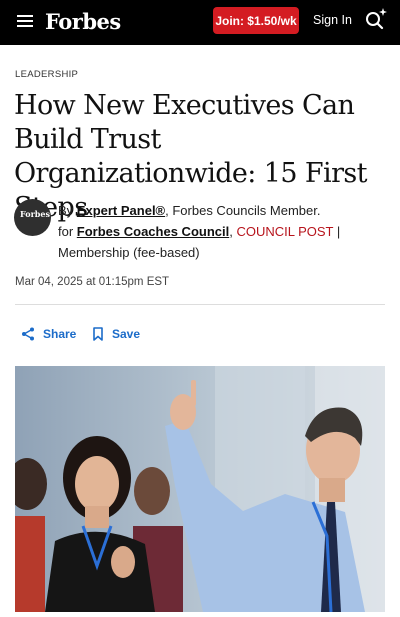 This screenshot has width=400, height=617. Describe the element at coordinates (256, 20) in the screenshot. I see `join-subscription-button: Join: $1.50/wk` at that location.